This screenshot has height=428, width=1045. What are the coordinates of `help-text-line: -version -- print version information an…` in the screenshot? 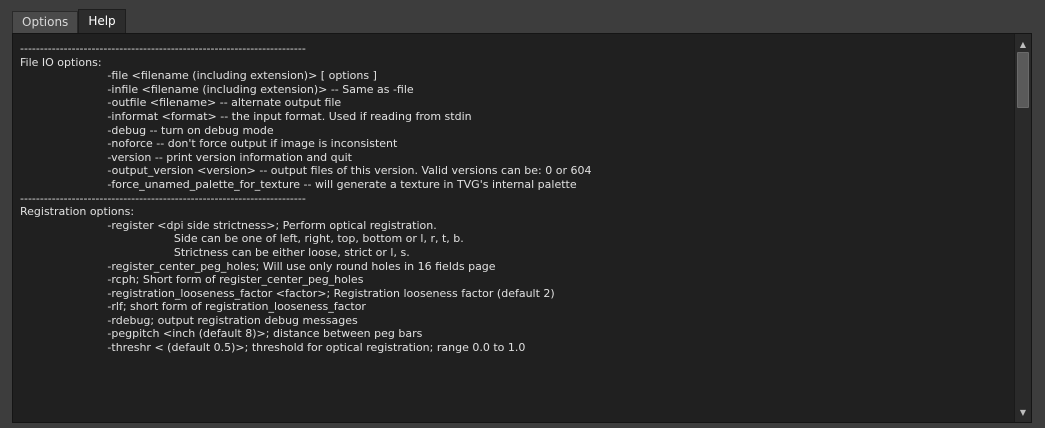 It's located at (186, 157).